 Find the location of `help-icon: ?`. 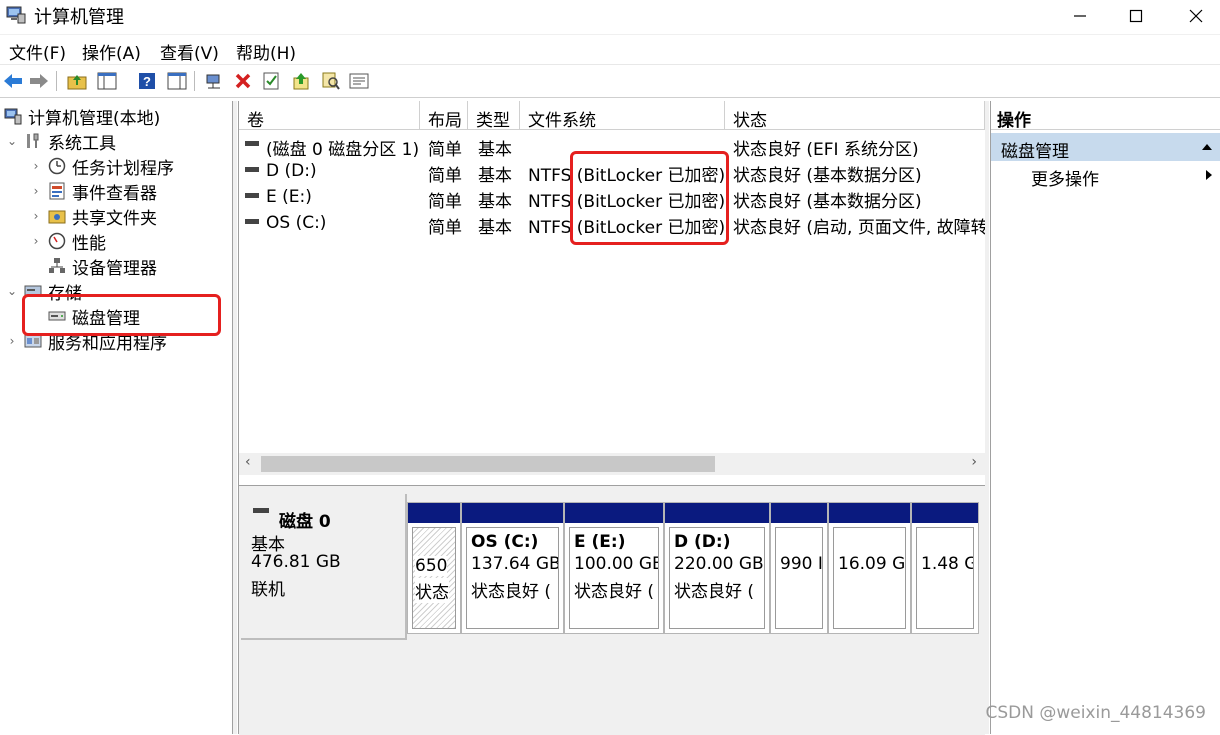

help-icon: ? is located at coordinates (147, 81).